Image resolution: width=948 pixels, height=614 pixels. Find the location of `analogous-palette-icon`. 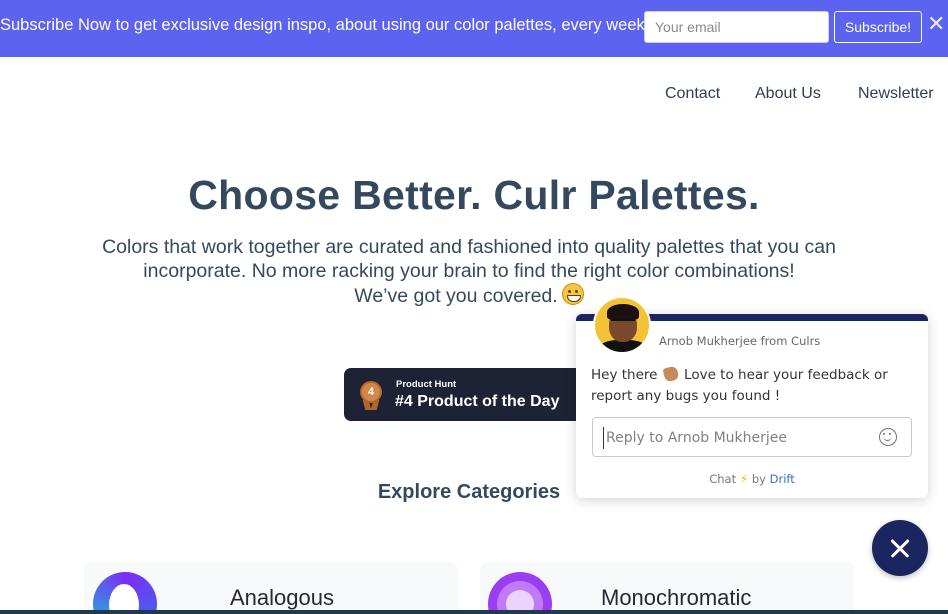

analogous-palette-icon is located at coordinates (125, 593).